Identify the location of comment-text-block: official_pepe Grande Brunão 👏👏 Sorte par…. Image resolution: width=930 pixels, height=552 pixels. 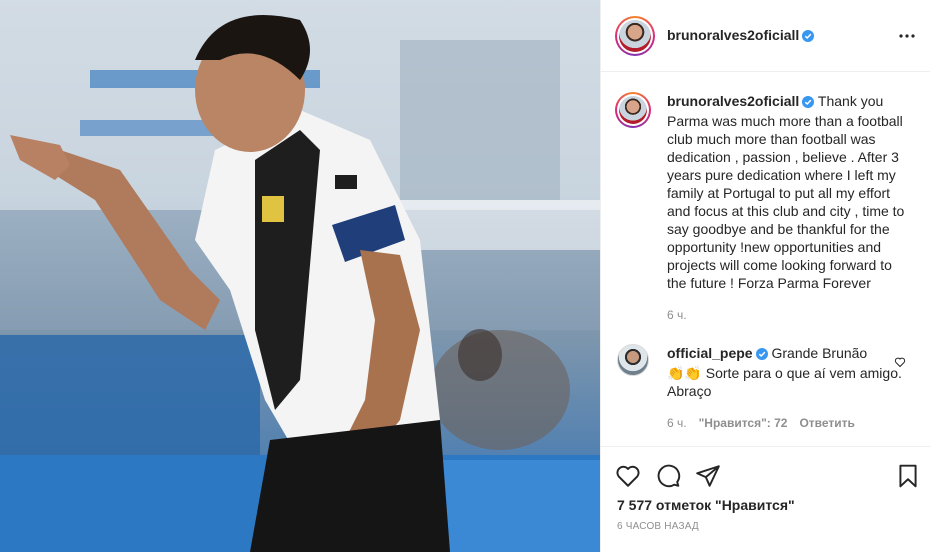
(787, 388).